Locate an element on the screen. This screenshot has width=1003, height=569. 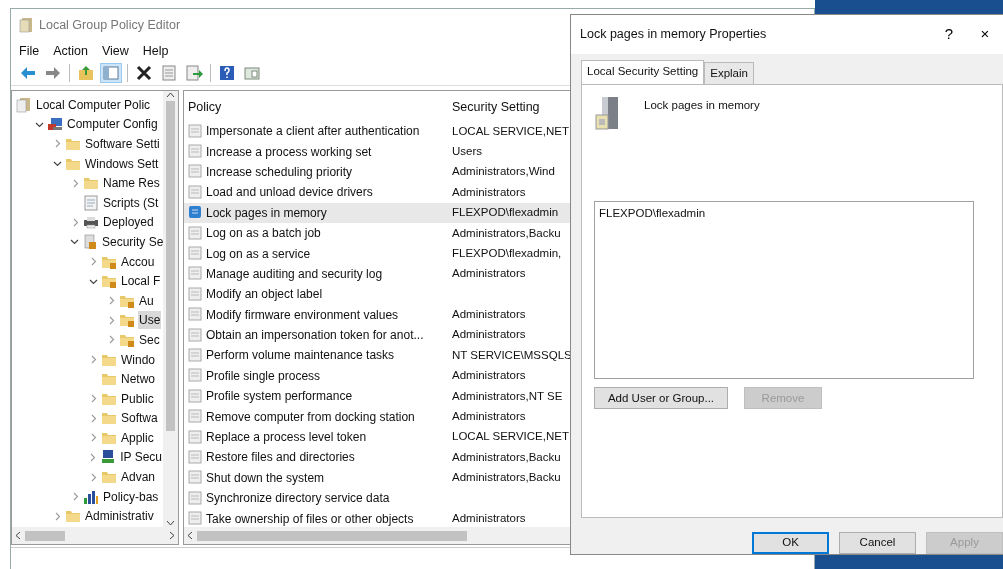
vertical-scrollbar is located at coordinates (170, 309).